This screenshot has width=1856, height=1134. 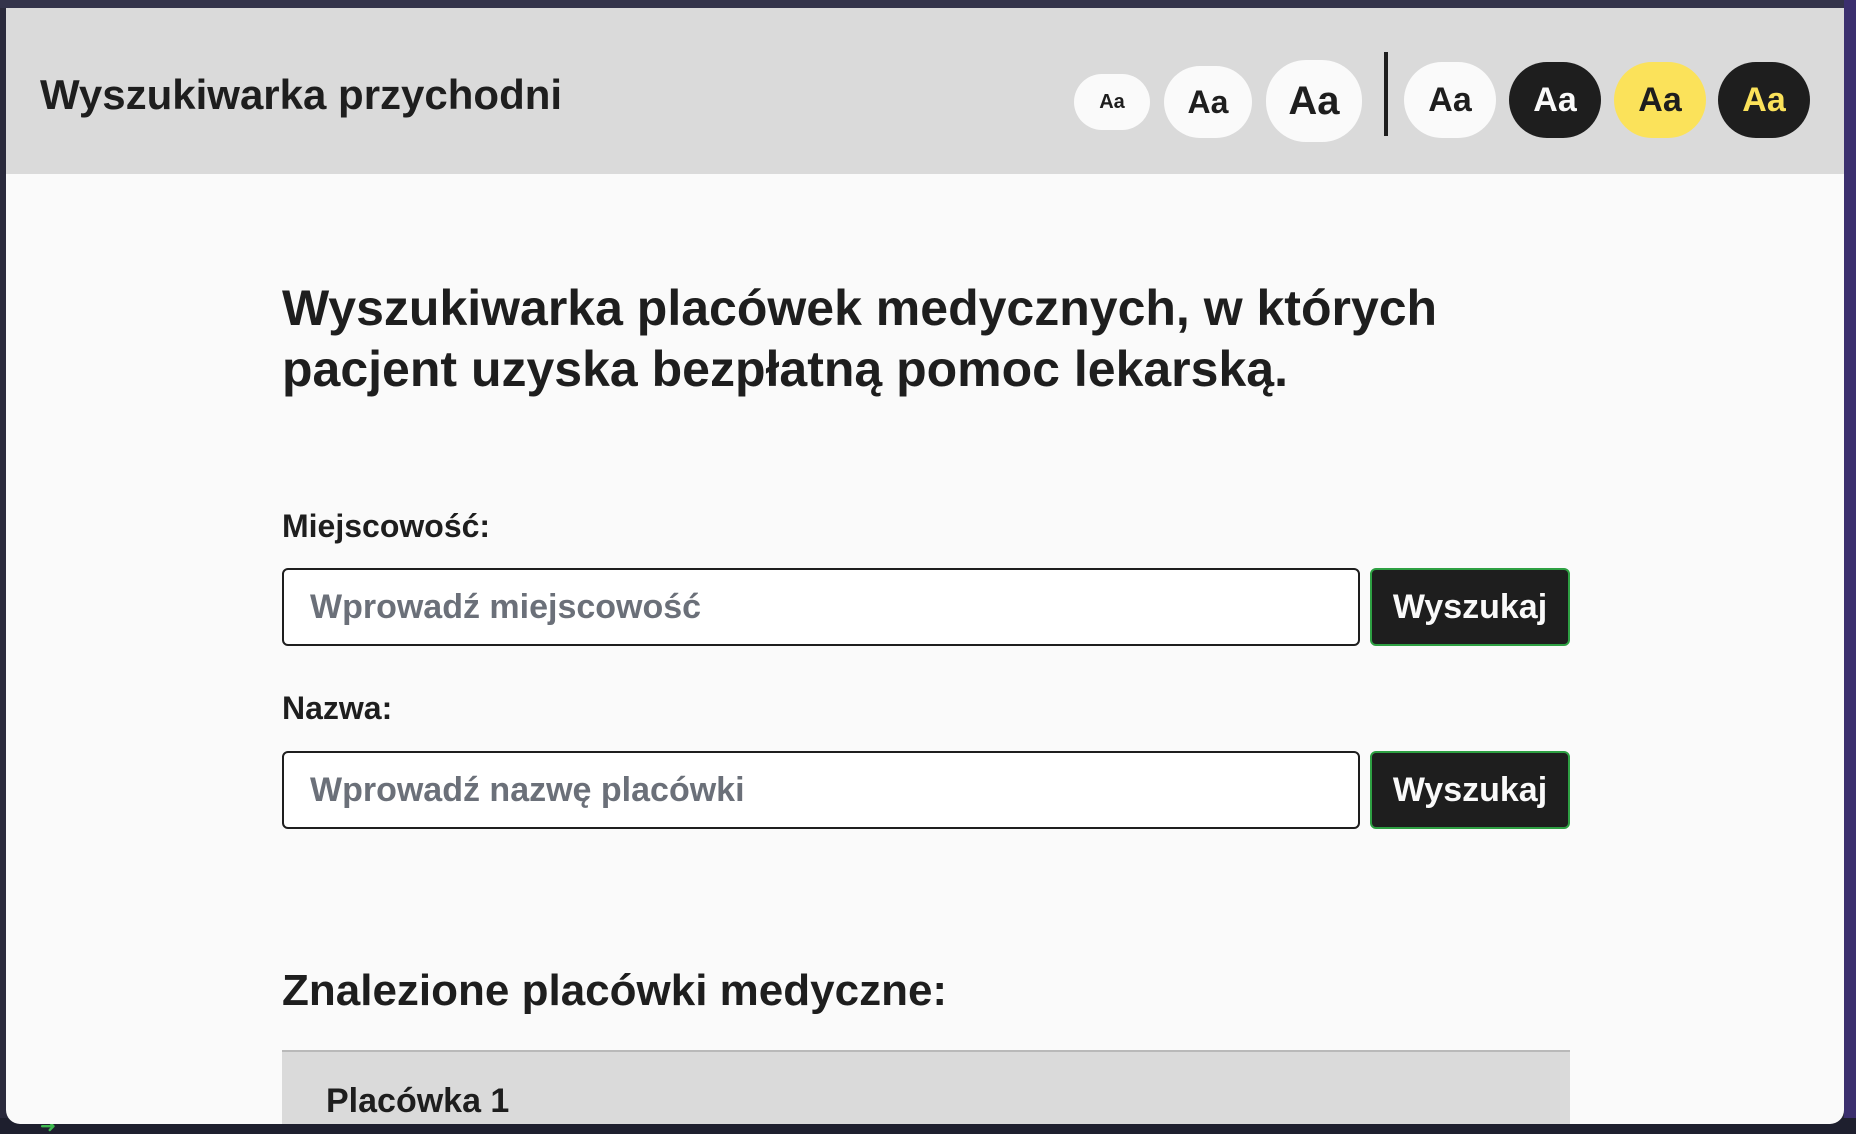 I want to click on city-input, so click(x=821, y=607).